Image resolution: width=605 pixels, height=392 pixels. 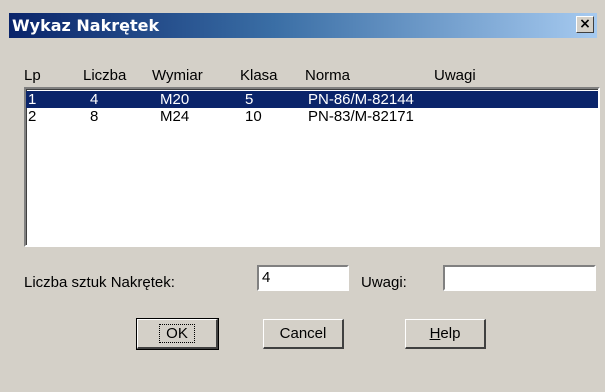 What do you see at coordinates (177, 75) in the screenshot?
I see `column-header-wymiar: Wymiar` at bounding box center [177, 75].